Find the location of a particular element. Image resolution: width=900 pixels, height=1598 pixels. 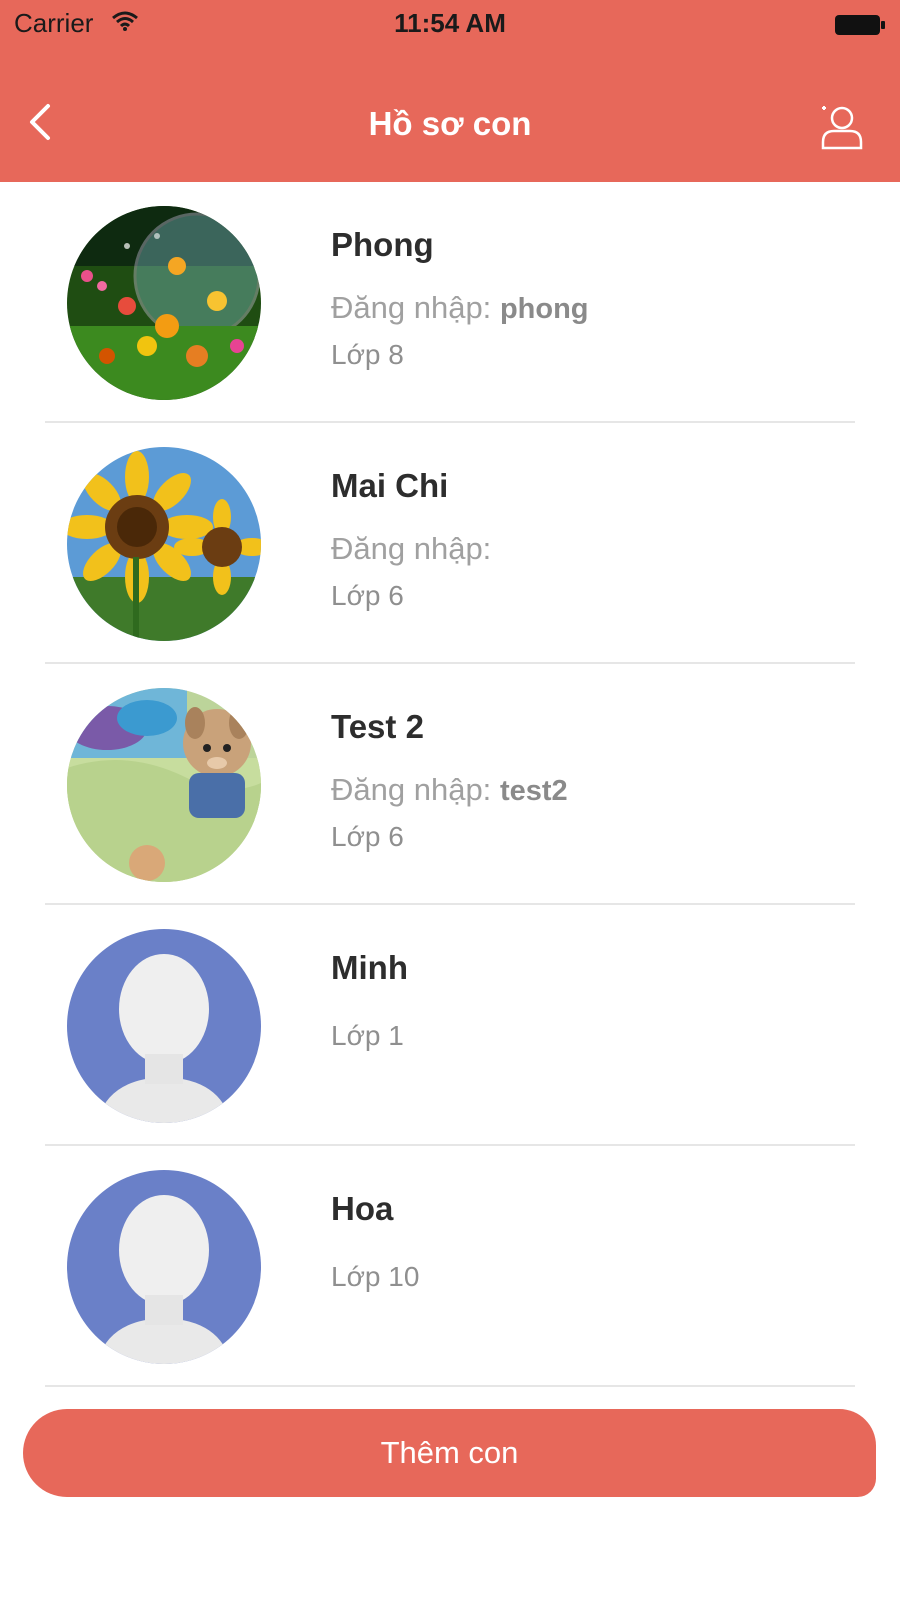

child-name: Test 2 is located at coordinates (377, 726).